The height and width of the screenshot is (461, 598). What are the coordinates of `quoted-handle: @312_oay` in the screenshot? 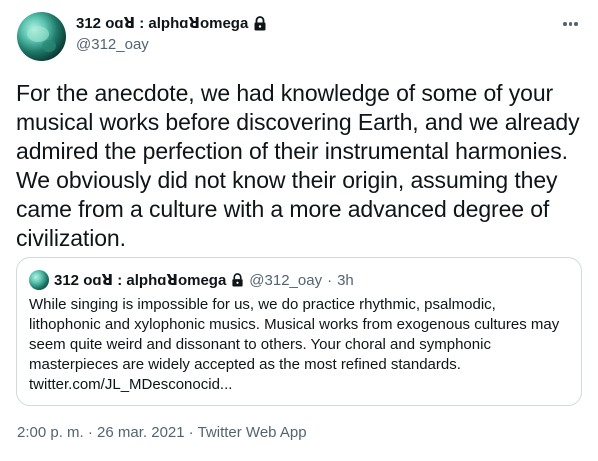 It's located at (286, 280).